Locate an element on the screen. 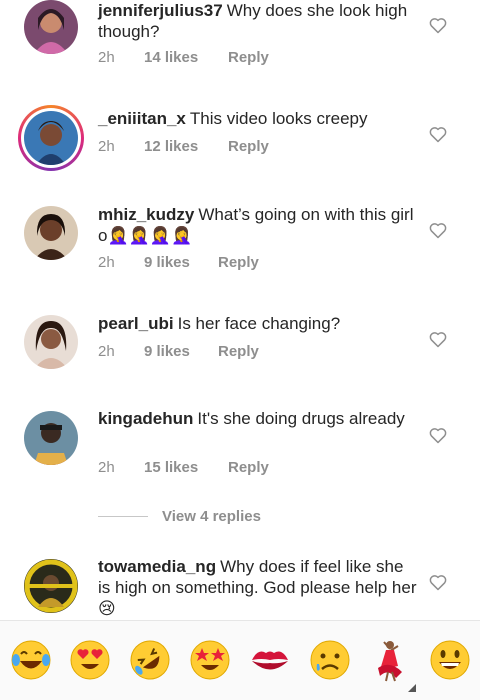  comment-meta: 2h 12 likes Reply is located at coordinates (183, 146).